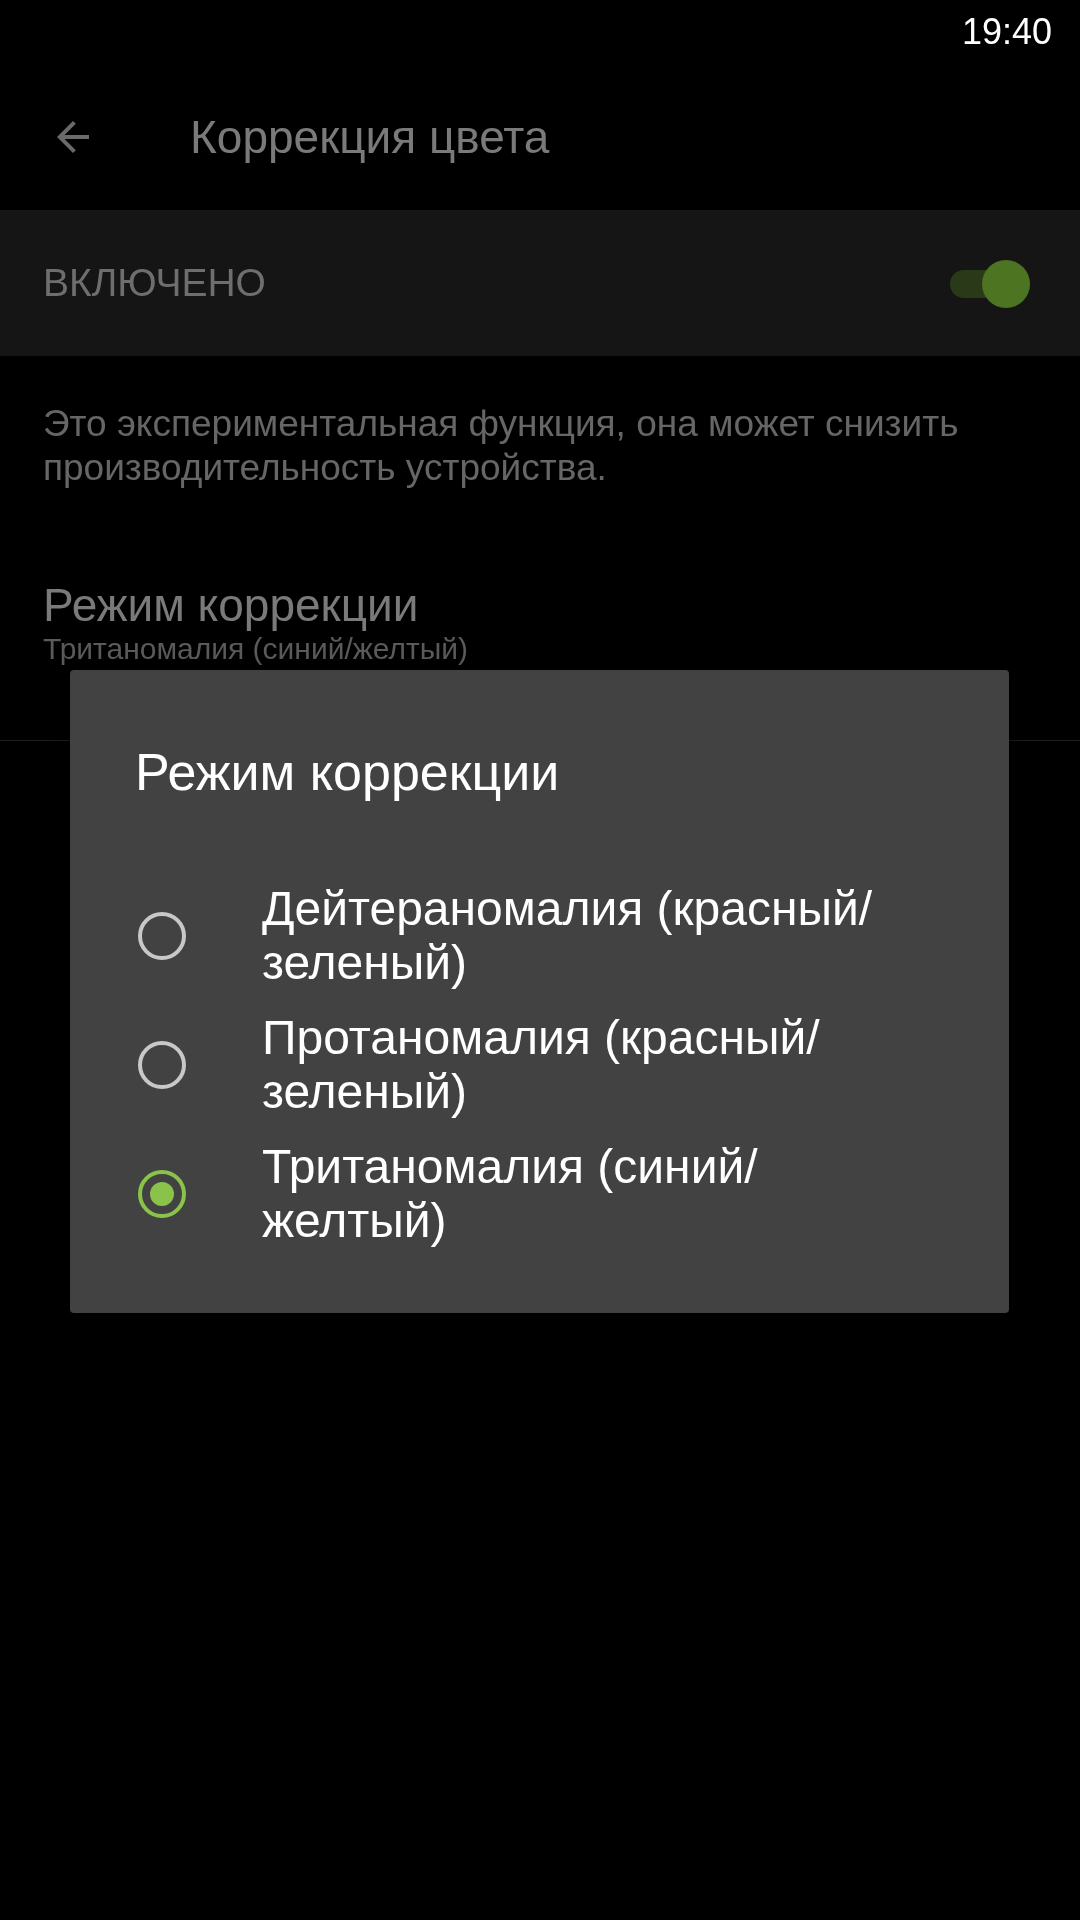  I want to click on setting-summary: Тританомалия (синий/желтый), so click(256, 649).